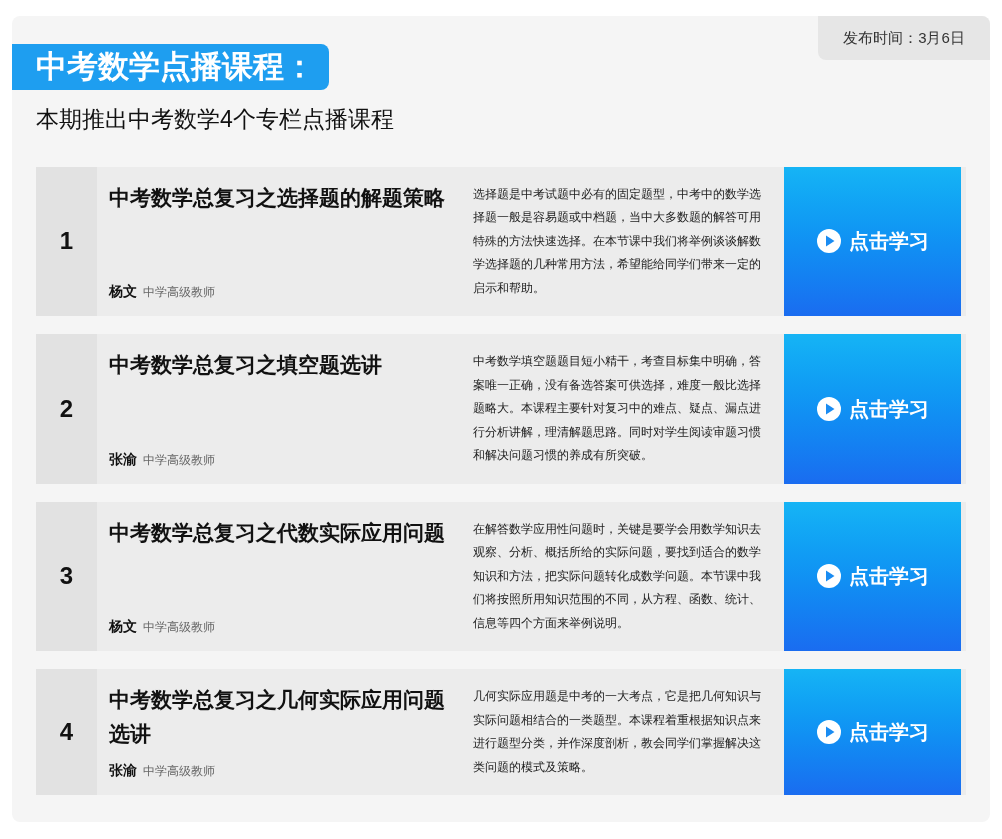 The height and width of the screenshot is (839, 1002). I want to click on course-number: 1, so click(66, 241).